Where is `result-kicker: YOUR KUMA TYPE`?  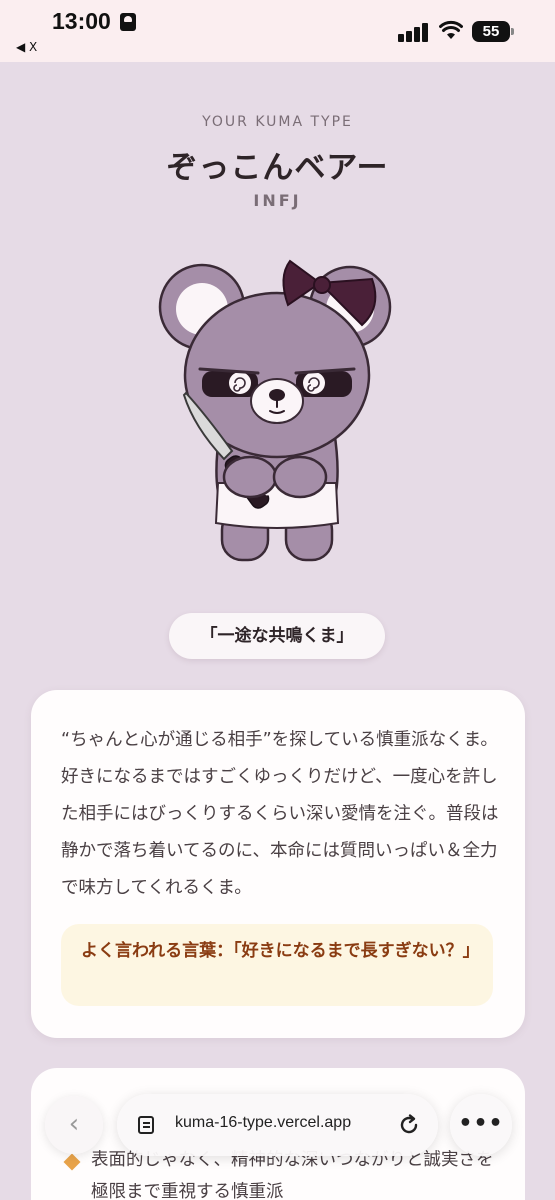 result-kicker: YOUR KUMA TYPE is located at coordinates (277, 122).